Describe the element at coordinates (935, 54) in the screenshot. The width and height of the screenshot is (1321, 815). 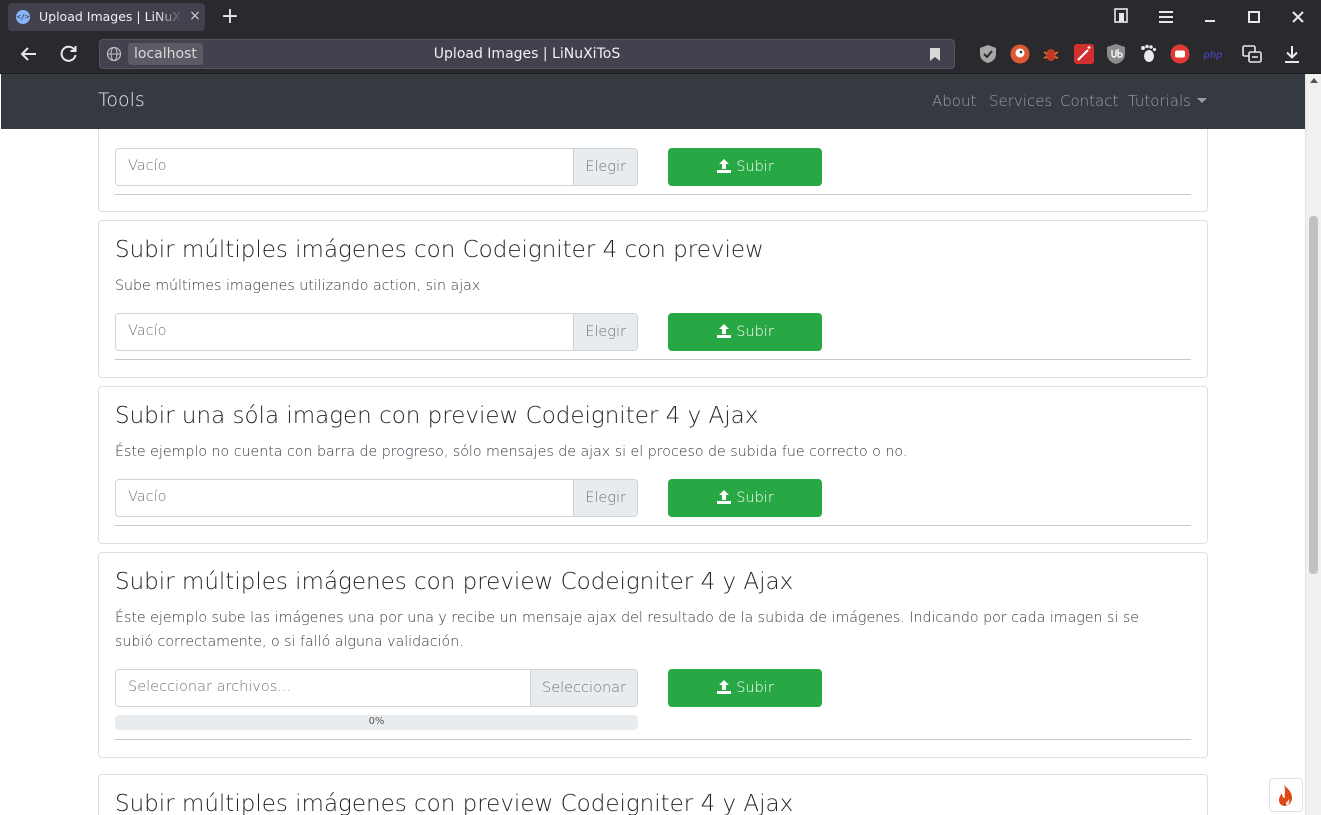
I see `bookmark-icon` at that location.